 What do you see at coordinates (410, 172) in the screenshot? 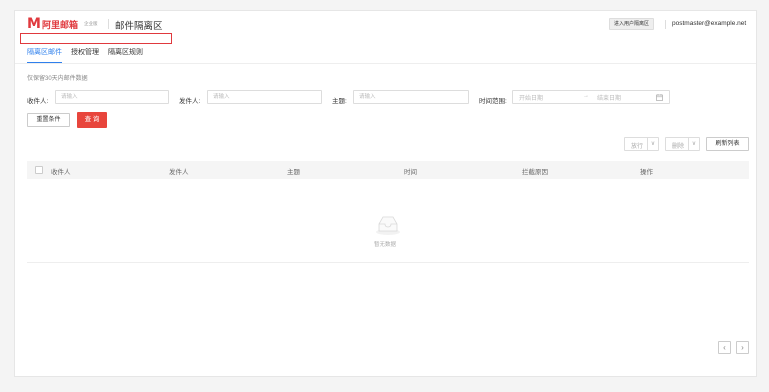
I see `column-time: 时间` at bounding box center [410, 172].